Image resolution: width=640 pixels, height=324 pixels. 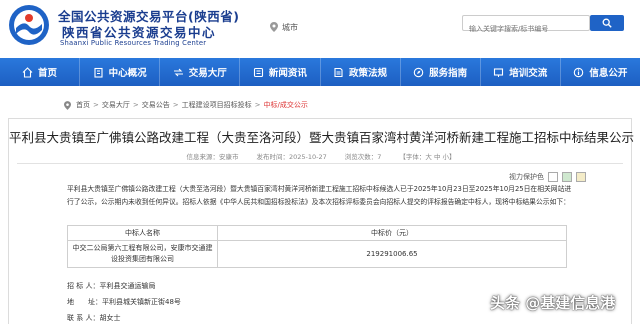 I want to click on title-divider, so click(x=320, y=163).